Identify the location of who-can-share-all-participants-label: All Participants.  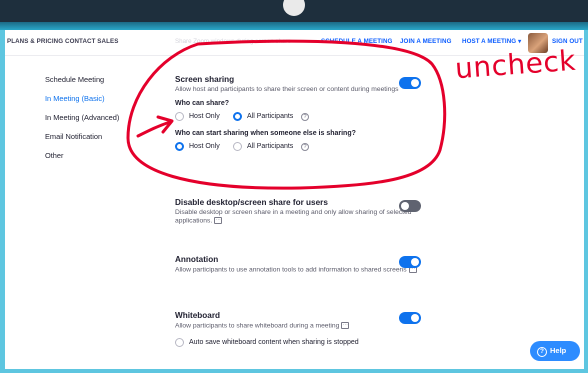
(270, 117).